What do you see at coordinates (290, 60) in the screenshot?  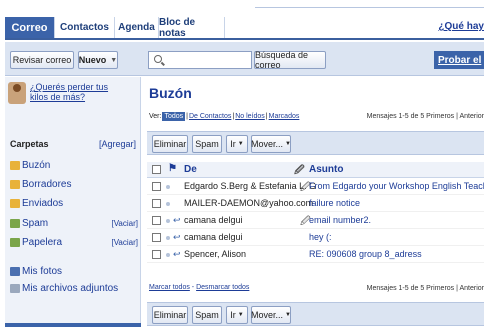 I see `search-mail-button: Búsqueda de correo` at bounding box center [290, 60].